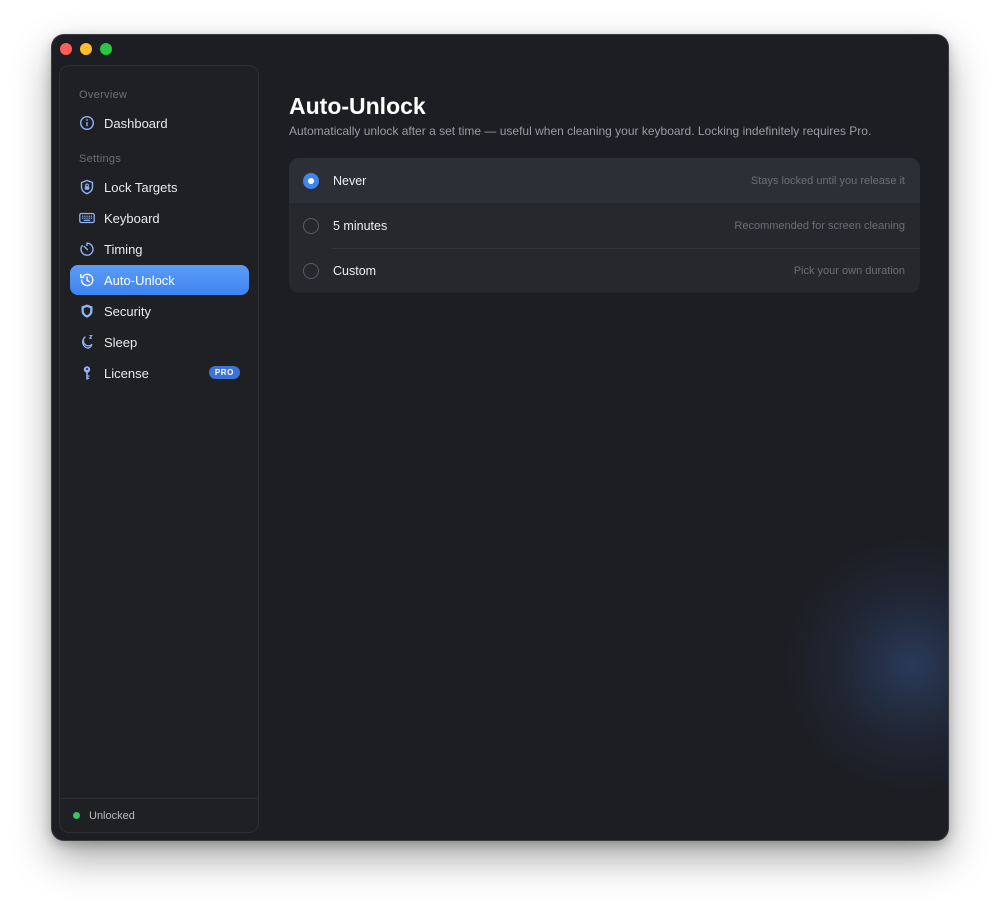 This screenshot has height=909, width=1000. I want to click on status-indicator-dot, so click(76, 815).